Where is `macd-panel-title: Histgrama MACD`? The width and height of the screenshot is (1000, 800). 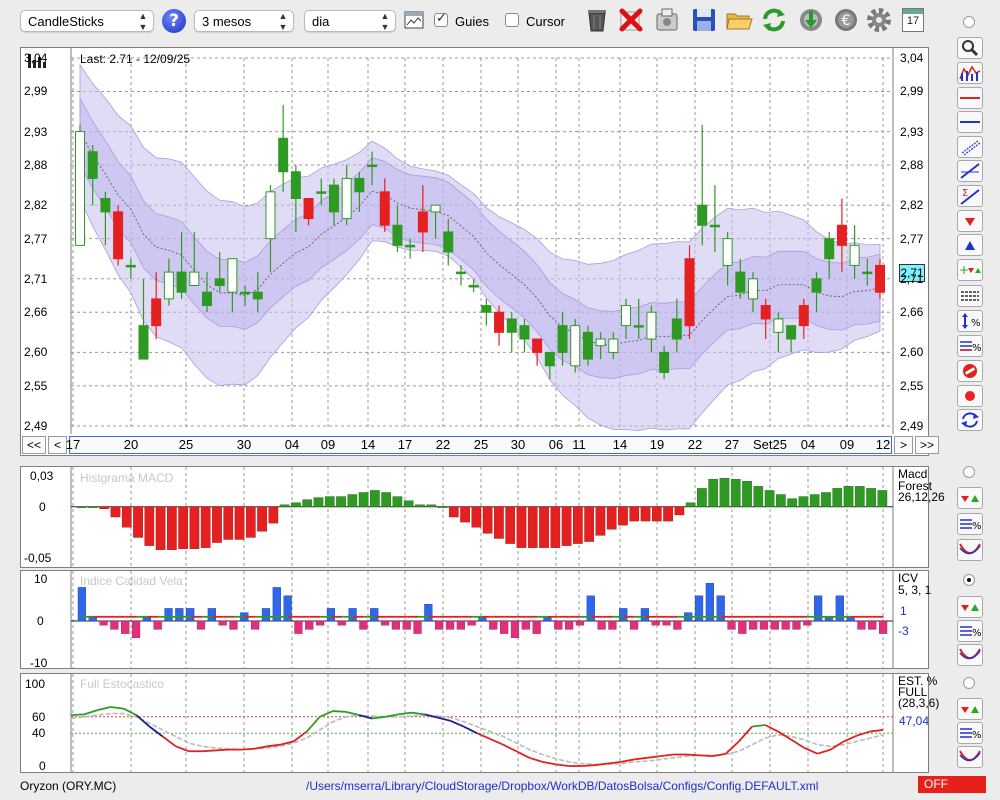
macd-panel-title: Histgrama MACD is located at coordinates (127, 478).